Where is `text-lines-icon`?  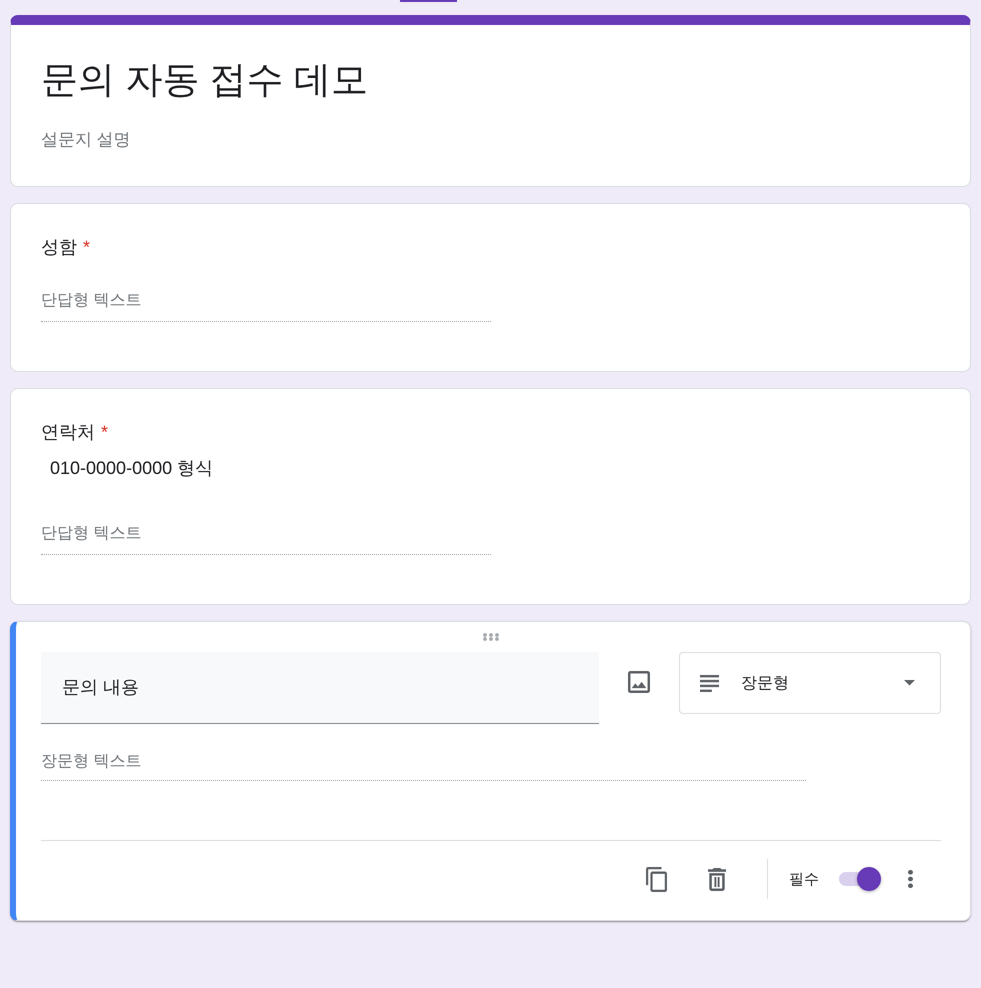 text-lines-icon is located at coordinates (709, 683).